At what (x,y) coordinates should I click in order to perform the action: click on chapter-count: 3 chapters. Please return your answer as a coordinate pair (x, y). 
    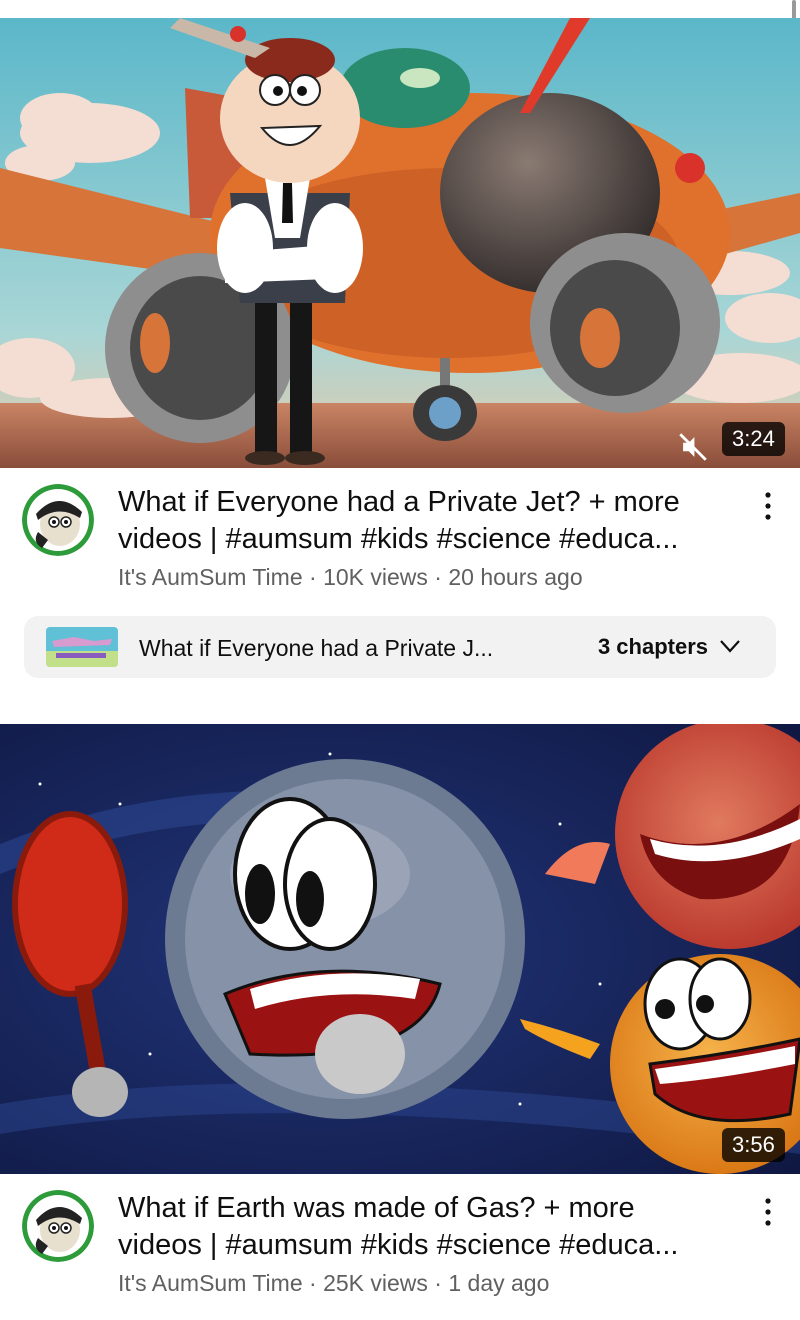
    Looking at the image, I should click on (652, 646).